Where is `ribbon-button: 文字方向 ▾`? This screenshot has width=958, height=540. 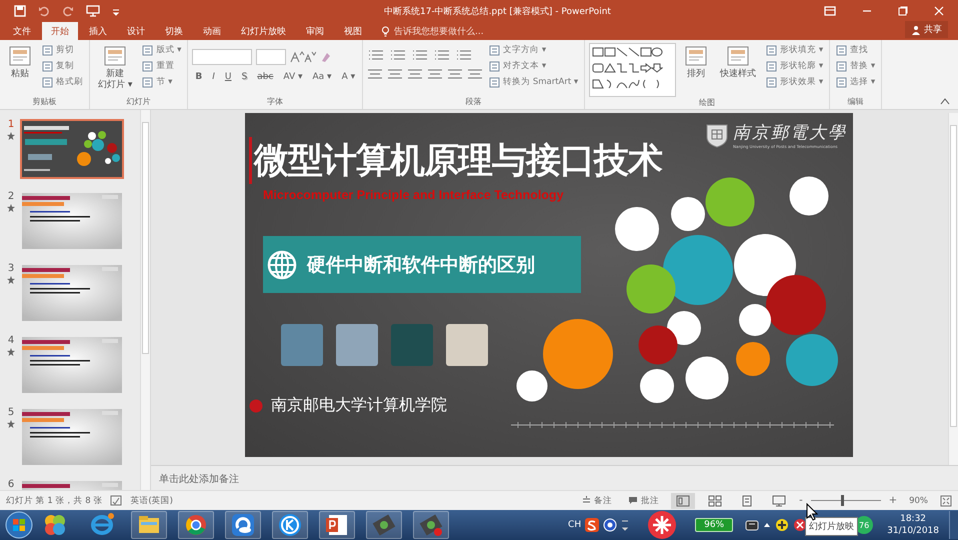 ribbon-button: 文字方向 ▾ is located at coordinates (533, 50).